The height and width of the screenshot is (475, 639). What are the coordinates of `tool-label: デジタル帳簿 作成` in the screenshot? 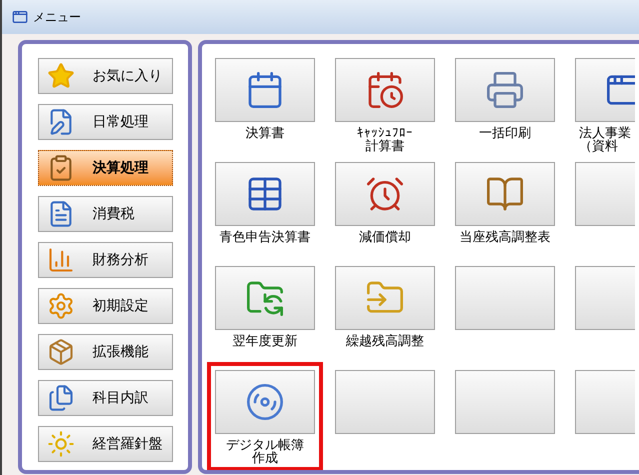 It's located at (265, 452).